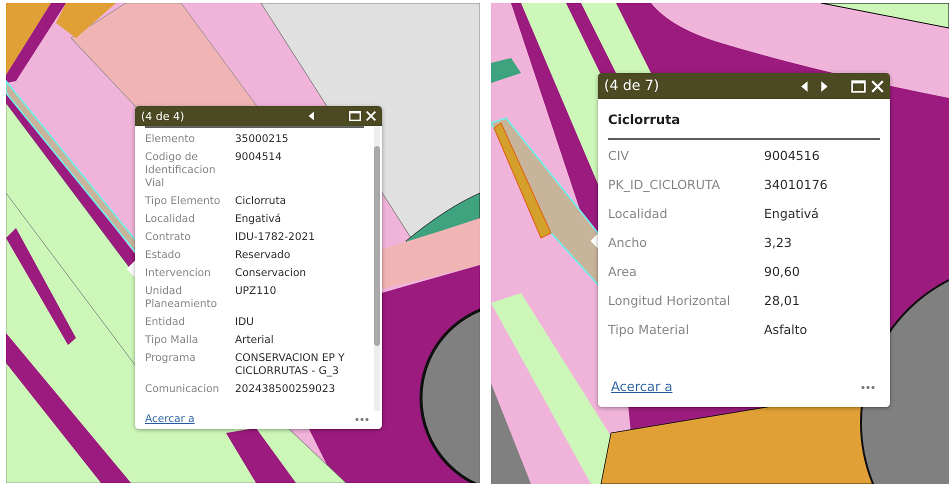  What do you see at coordinates (628, 243) in the screenshot?
I see `field-label: Ancho` at bounding box center [628, 243].